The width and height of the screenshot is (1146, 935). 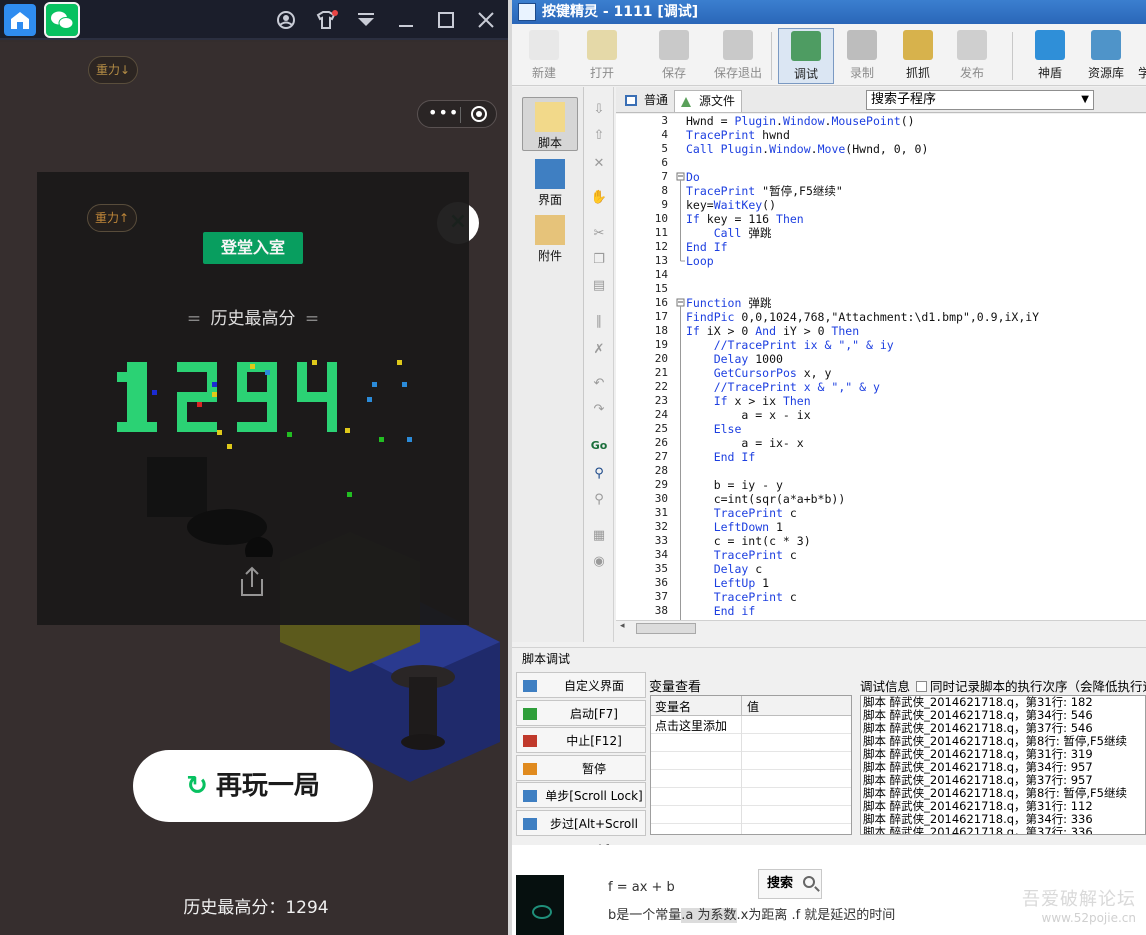 What do you see at coordinates (550, 182) in the screenshot?
I see `nav-interface: 界面` at bounding box center [550, 182].